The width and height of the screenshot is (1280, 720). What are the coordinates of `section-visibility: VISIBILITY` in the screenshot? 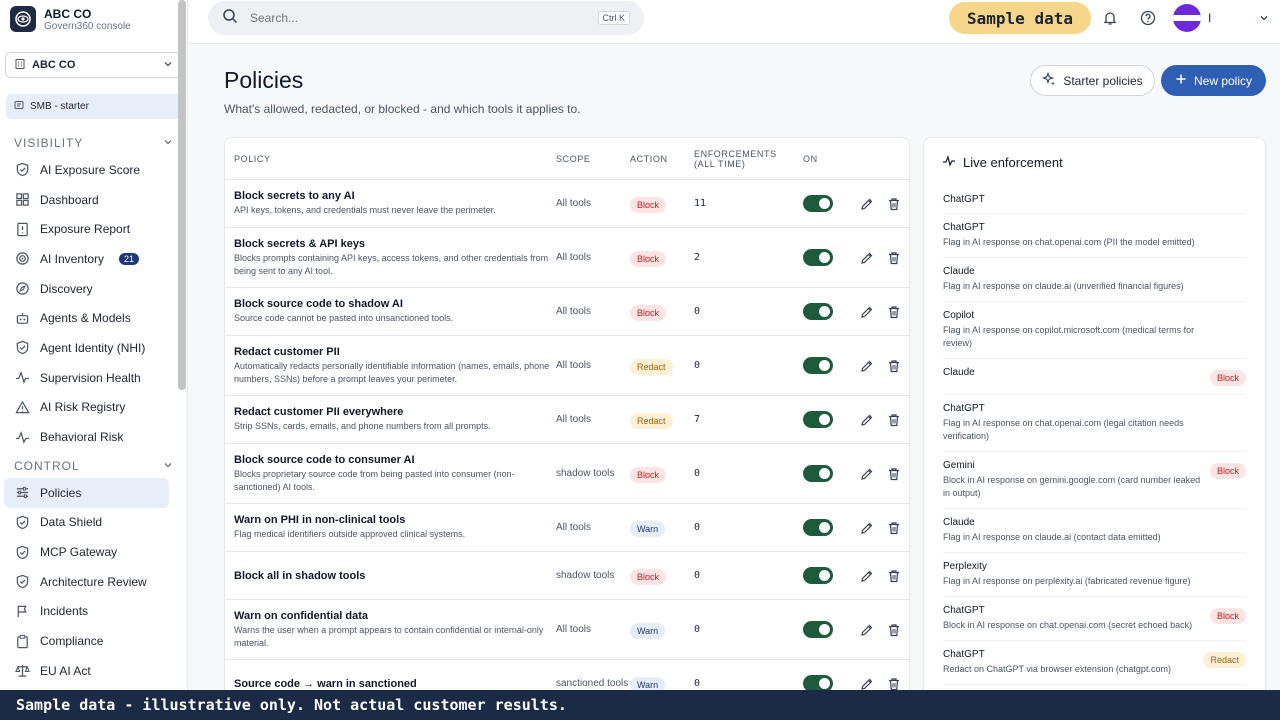 It's located at (93, 143).